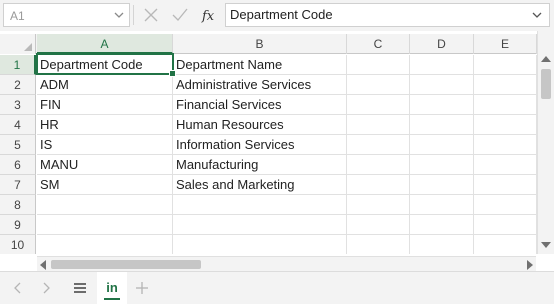 The width and height of the screenshot is (554, 304). I want to click on cell-c6, so click(378, 165).